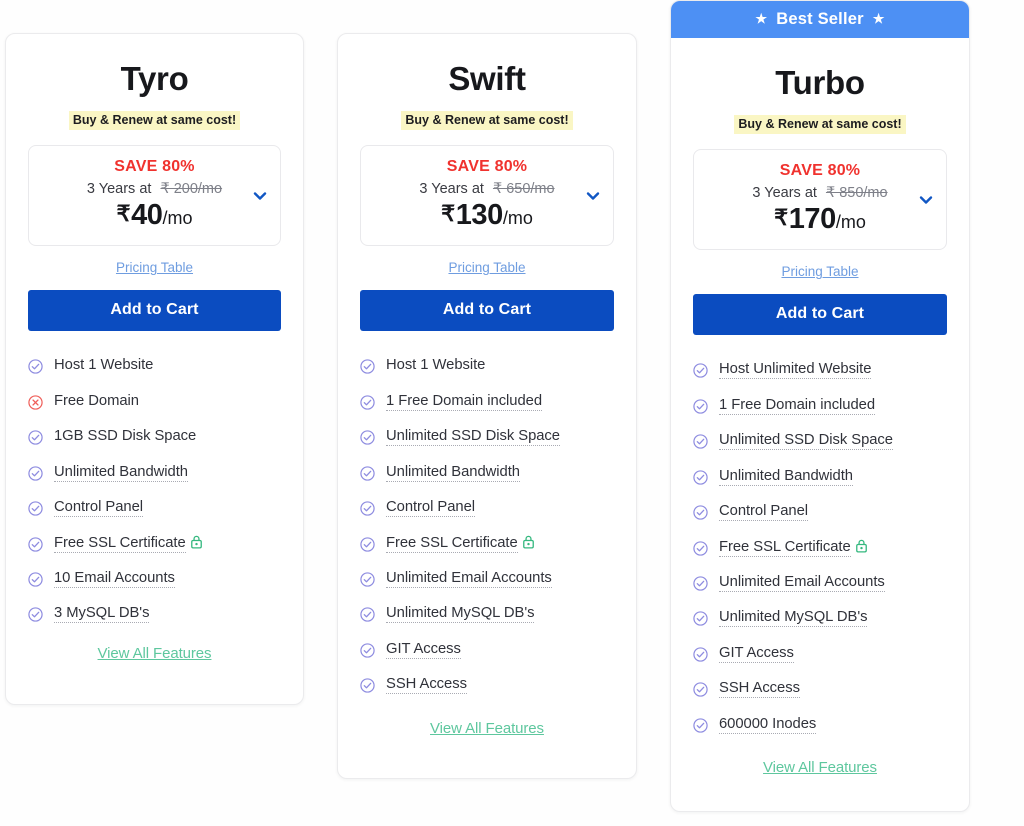  I want to click on feature-text: Unlimited Email Accounts, so click(802, 582).